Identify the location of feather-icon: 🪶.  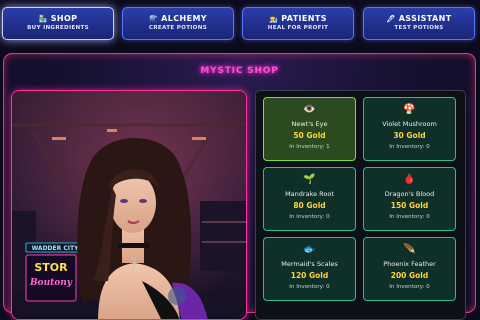
(409, 249).